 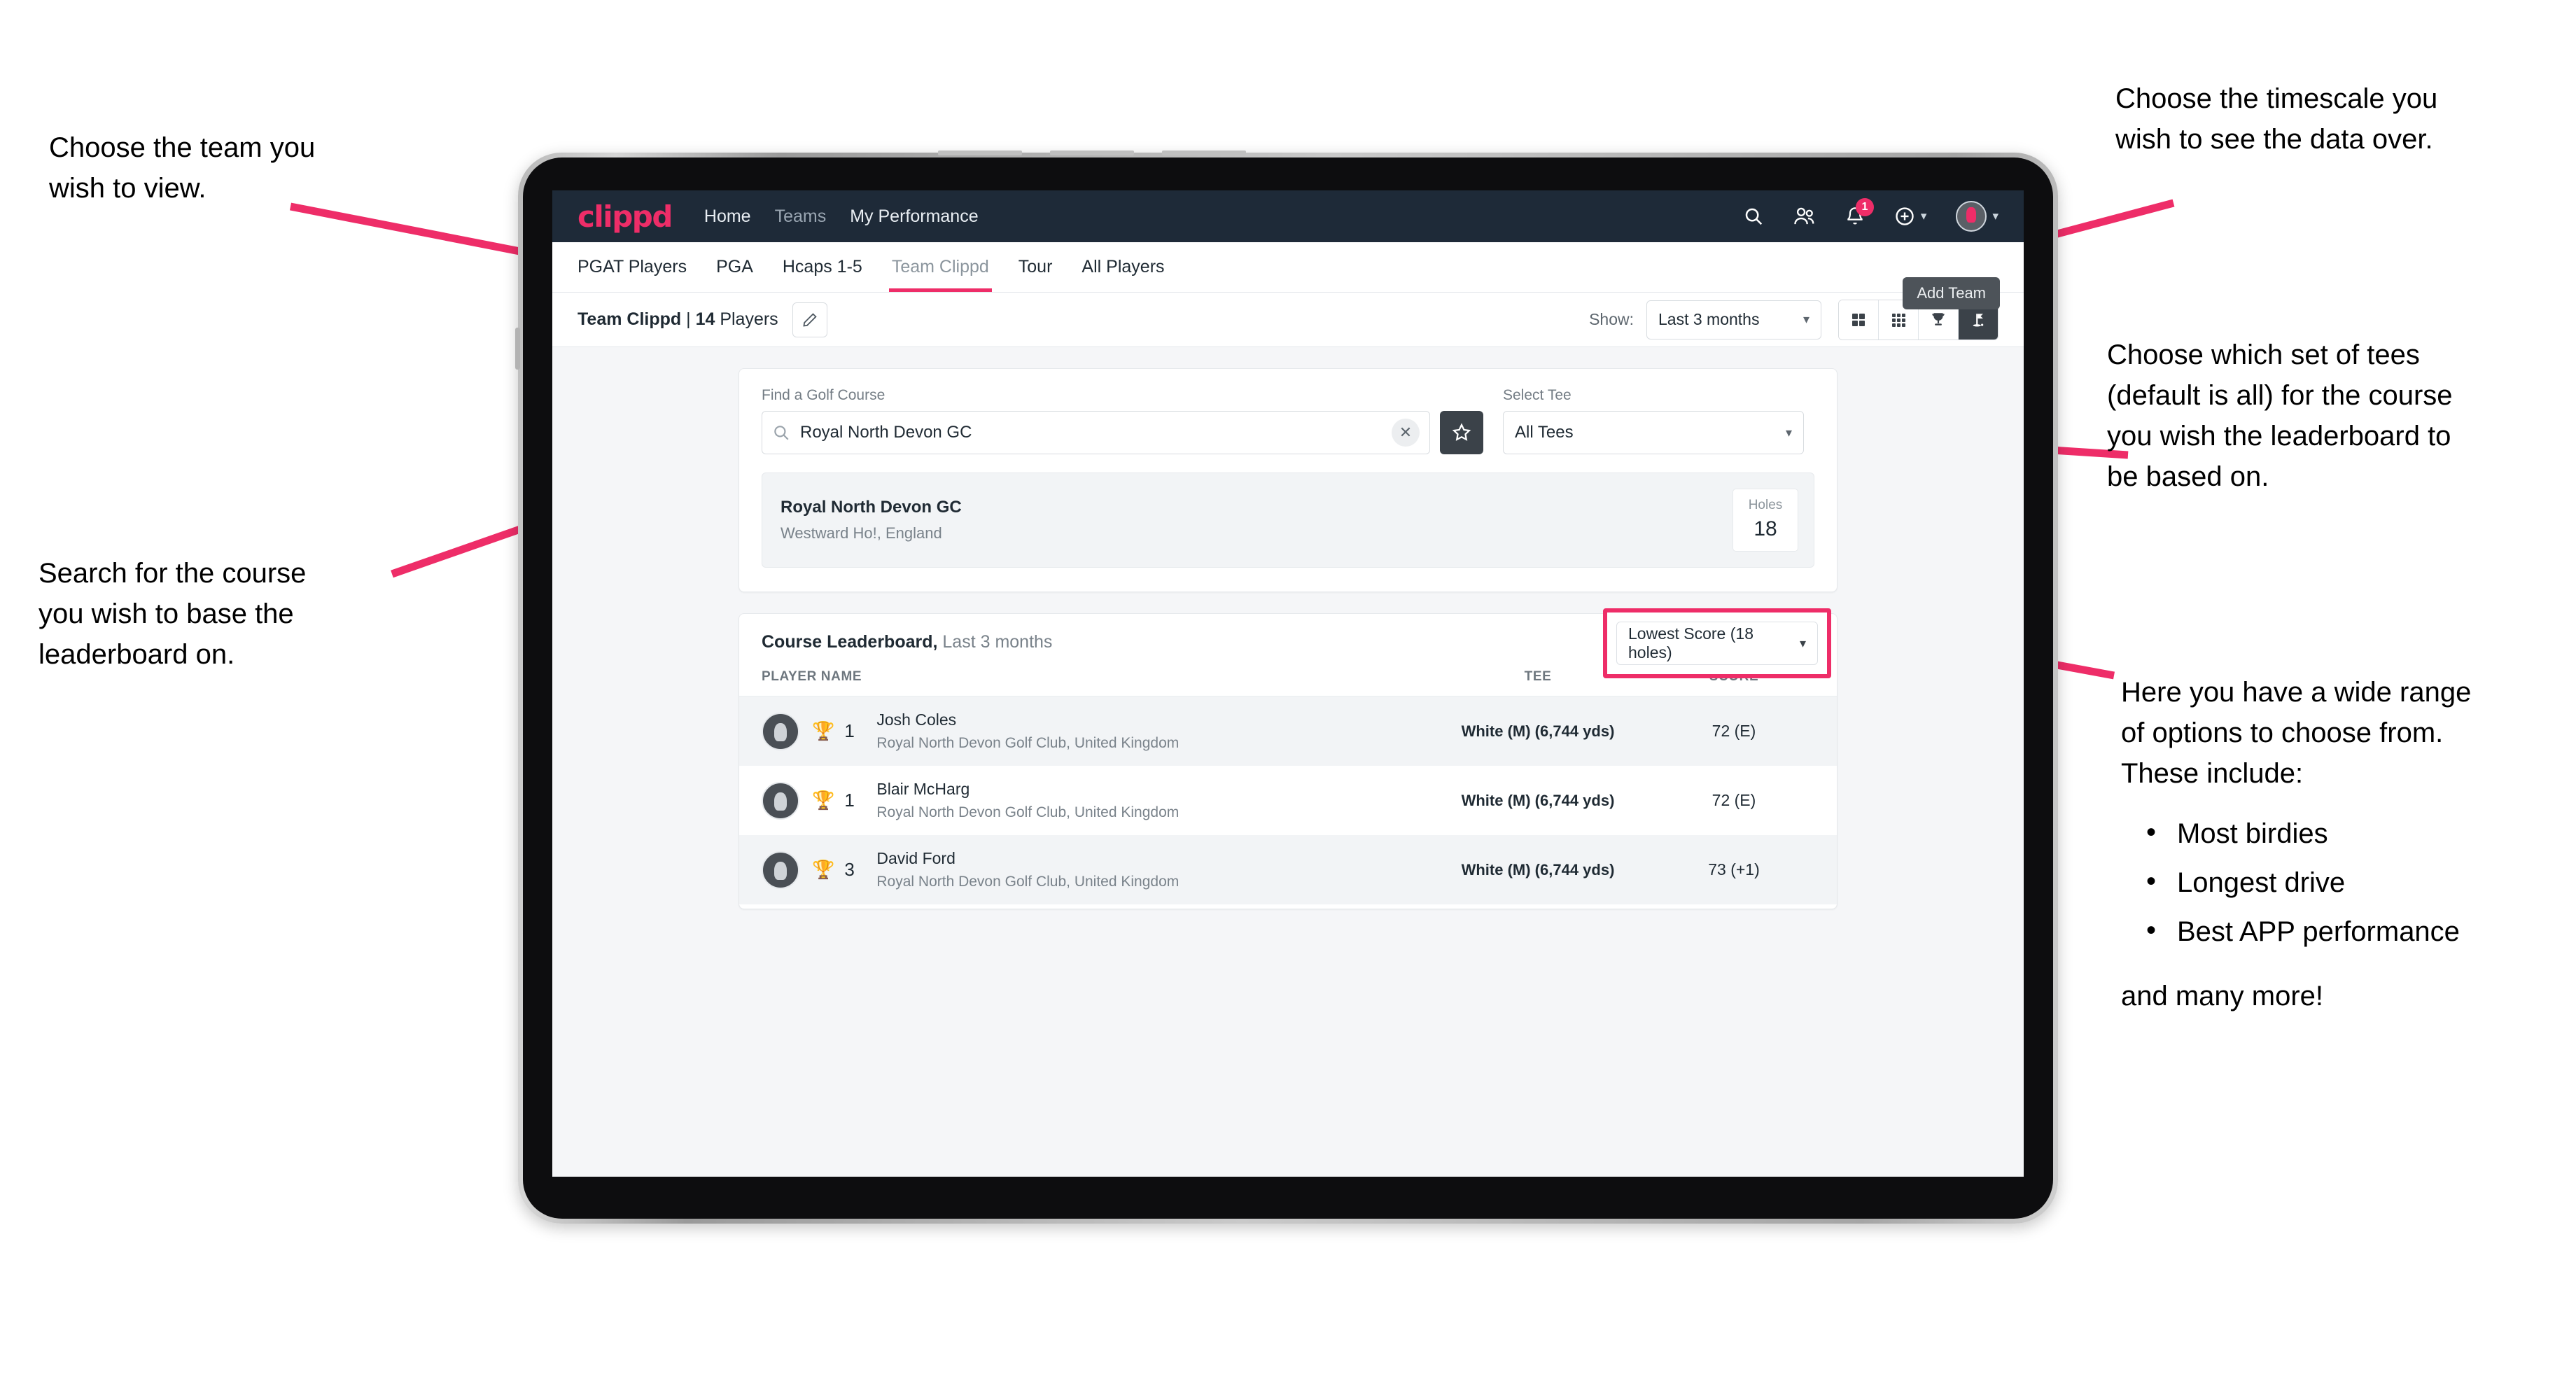 I want to click on course-field-label: Find a Golf Course, so click(x=824, y=395).